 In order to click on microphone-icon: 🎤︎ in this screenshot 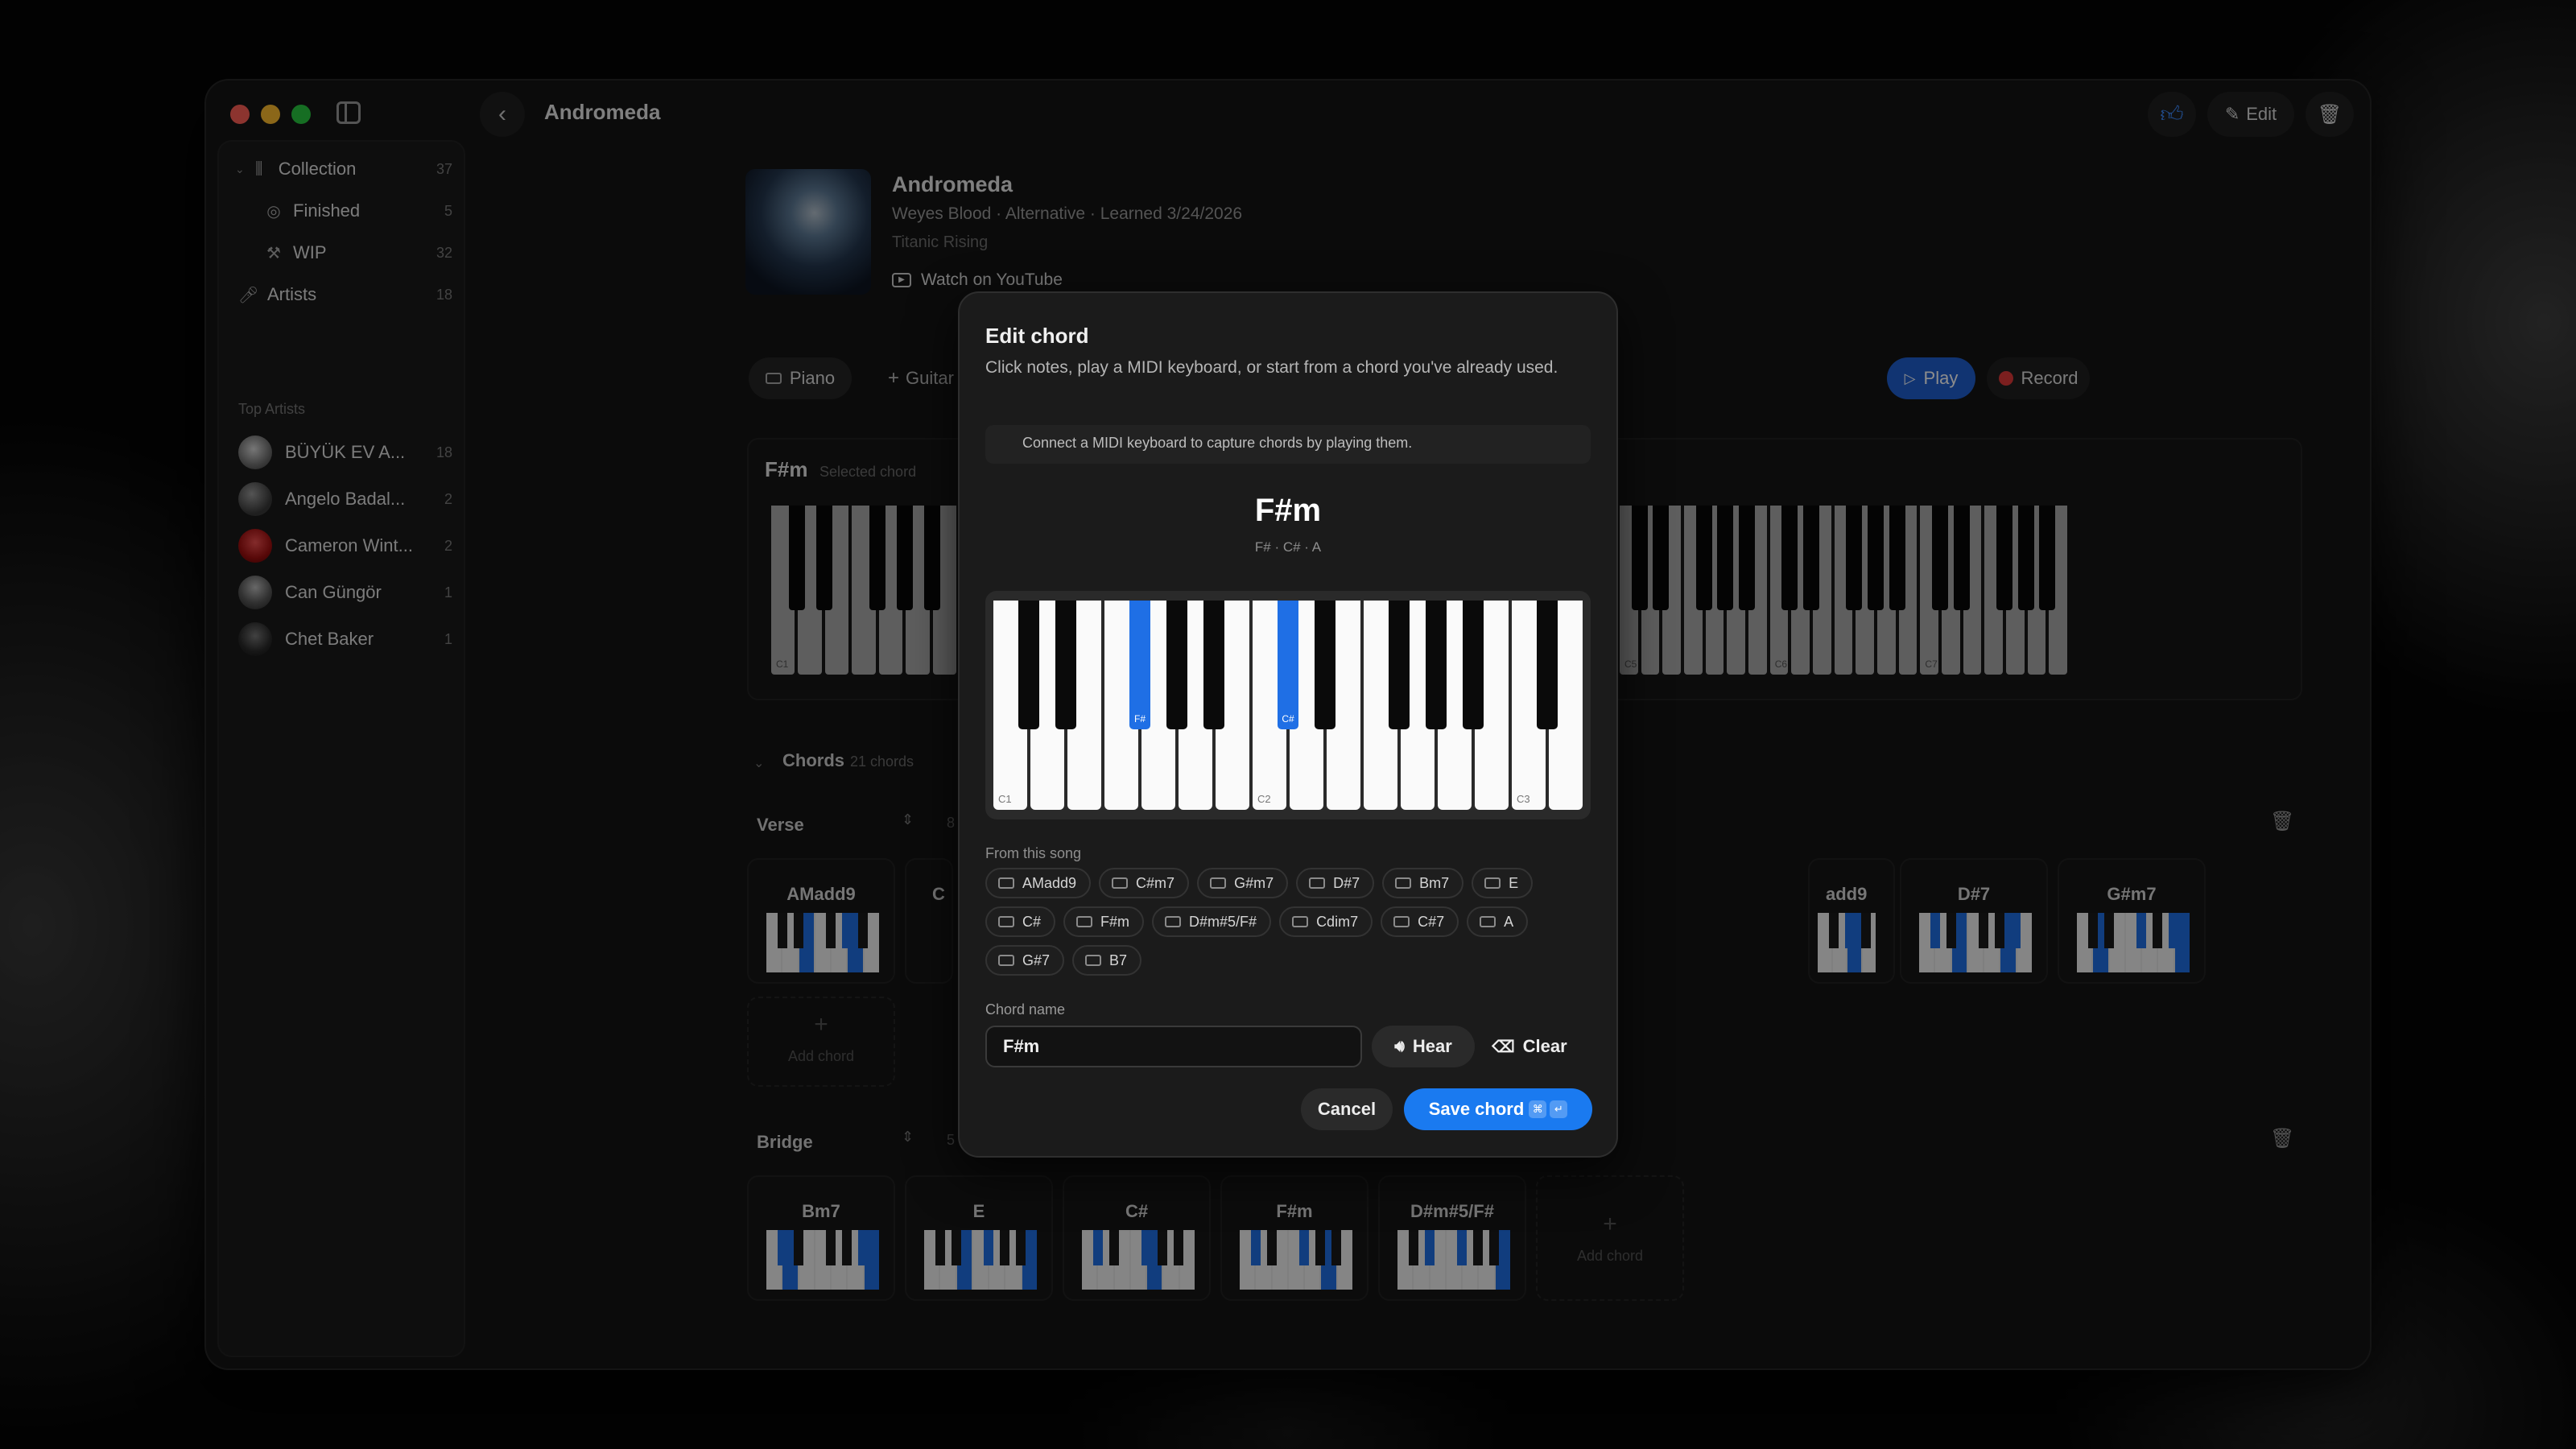, I will do `click(248, 295)`.